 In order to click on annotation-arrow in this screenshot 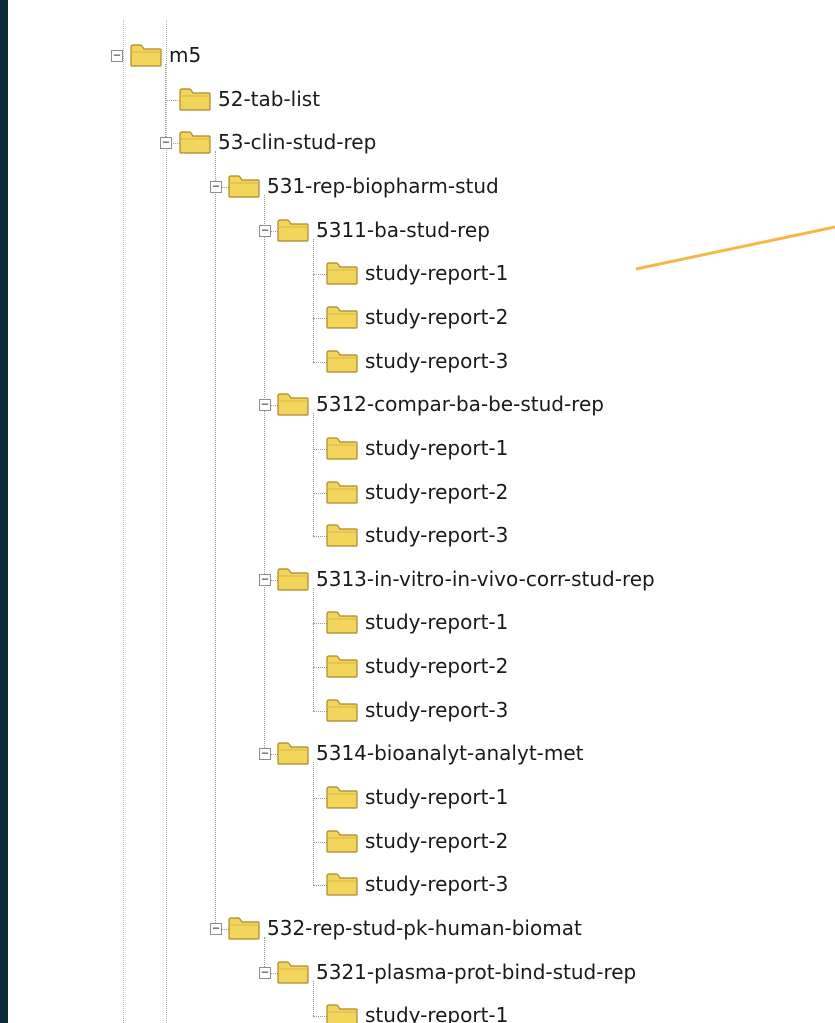, I will do `click(735, 248)`.